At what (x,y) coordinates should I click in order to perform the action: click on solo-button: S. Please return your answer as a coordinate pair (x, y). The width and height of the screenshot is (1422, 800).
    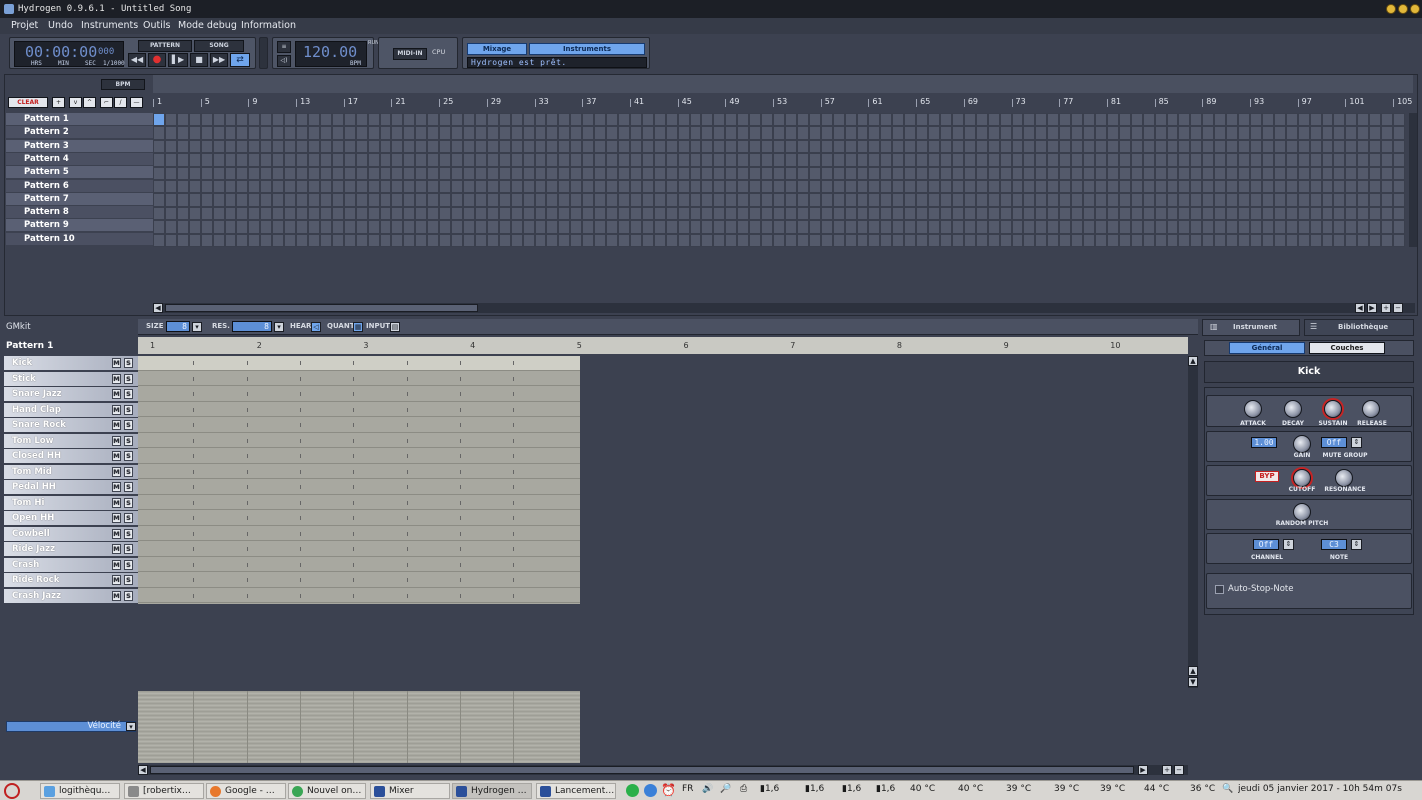
    Looking at the image, I should click on (128, 487).